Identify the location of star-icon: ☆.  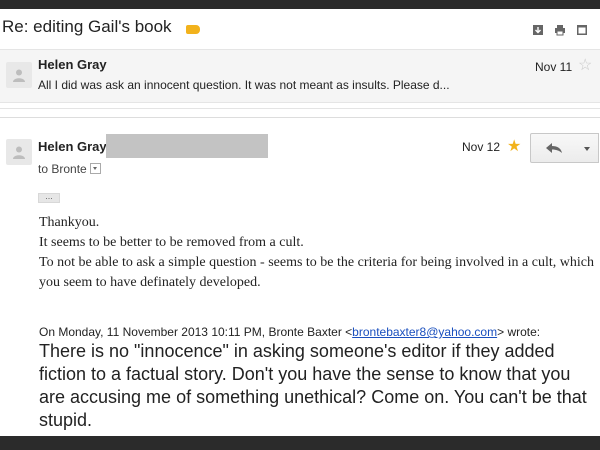
(585, 66).